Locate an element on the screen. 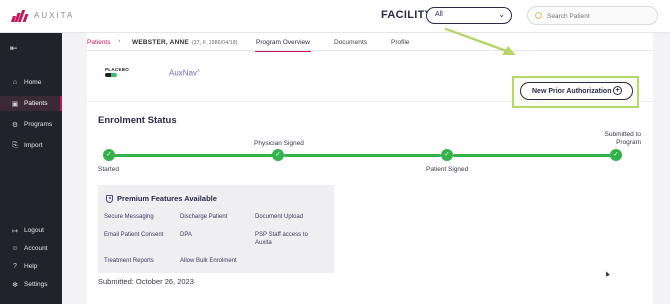 This screenshot has height=304, width=670. account-icon: ☺ is located at coordinates (15, 248).